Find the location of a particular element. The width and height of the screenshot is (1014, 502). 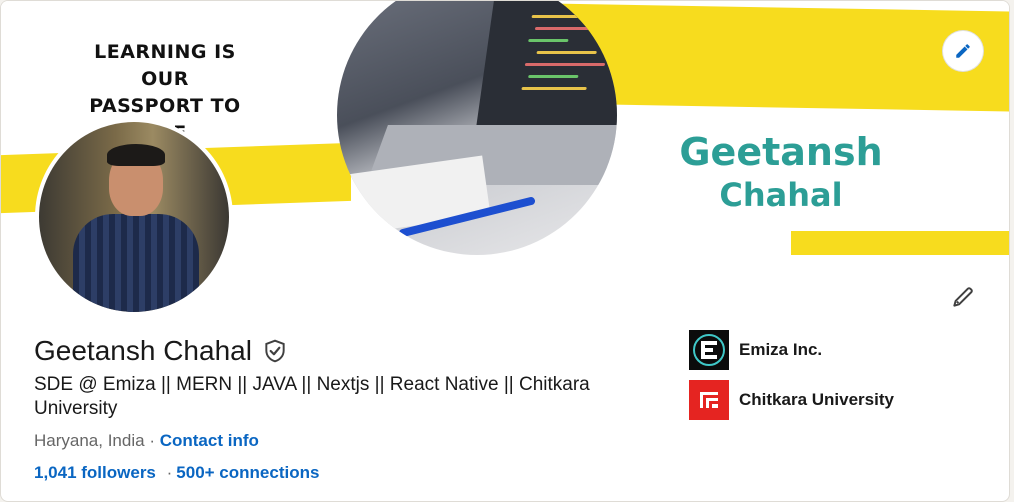

org-item-chitkara: Chitkara University is located at coordinates (791, 400).